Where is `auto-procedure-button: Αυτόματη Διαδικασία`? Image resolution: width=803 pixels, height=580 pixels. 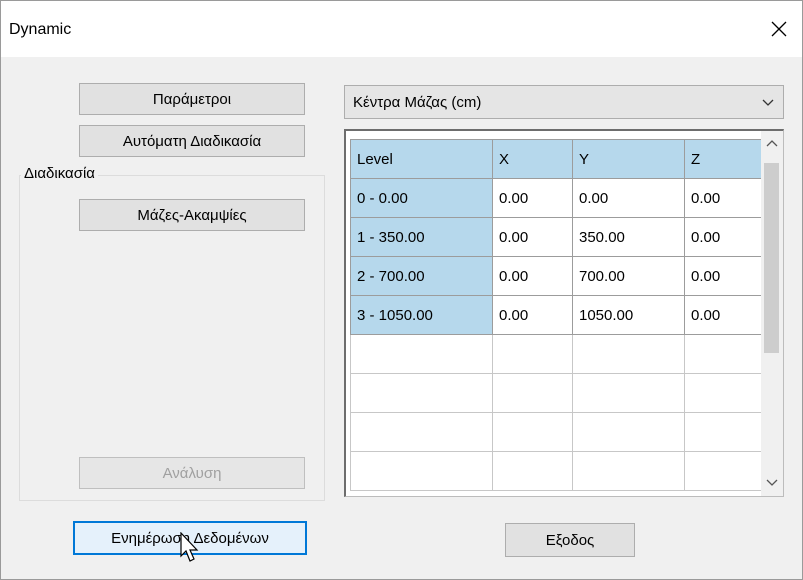
auto-procedure-button: Αυτόματη Διαδικασία is located at coordinates (192, 141).